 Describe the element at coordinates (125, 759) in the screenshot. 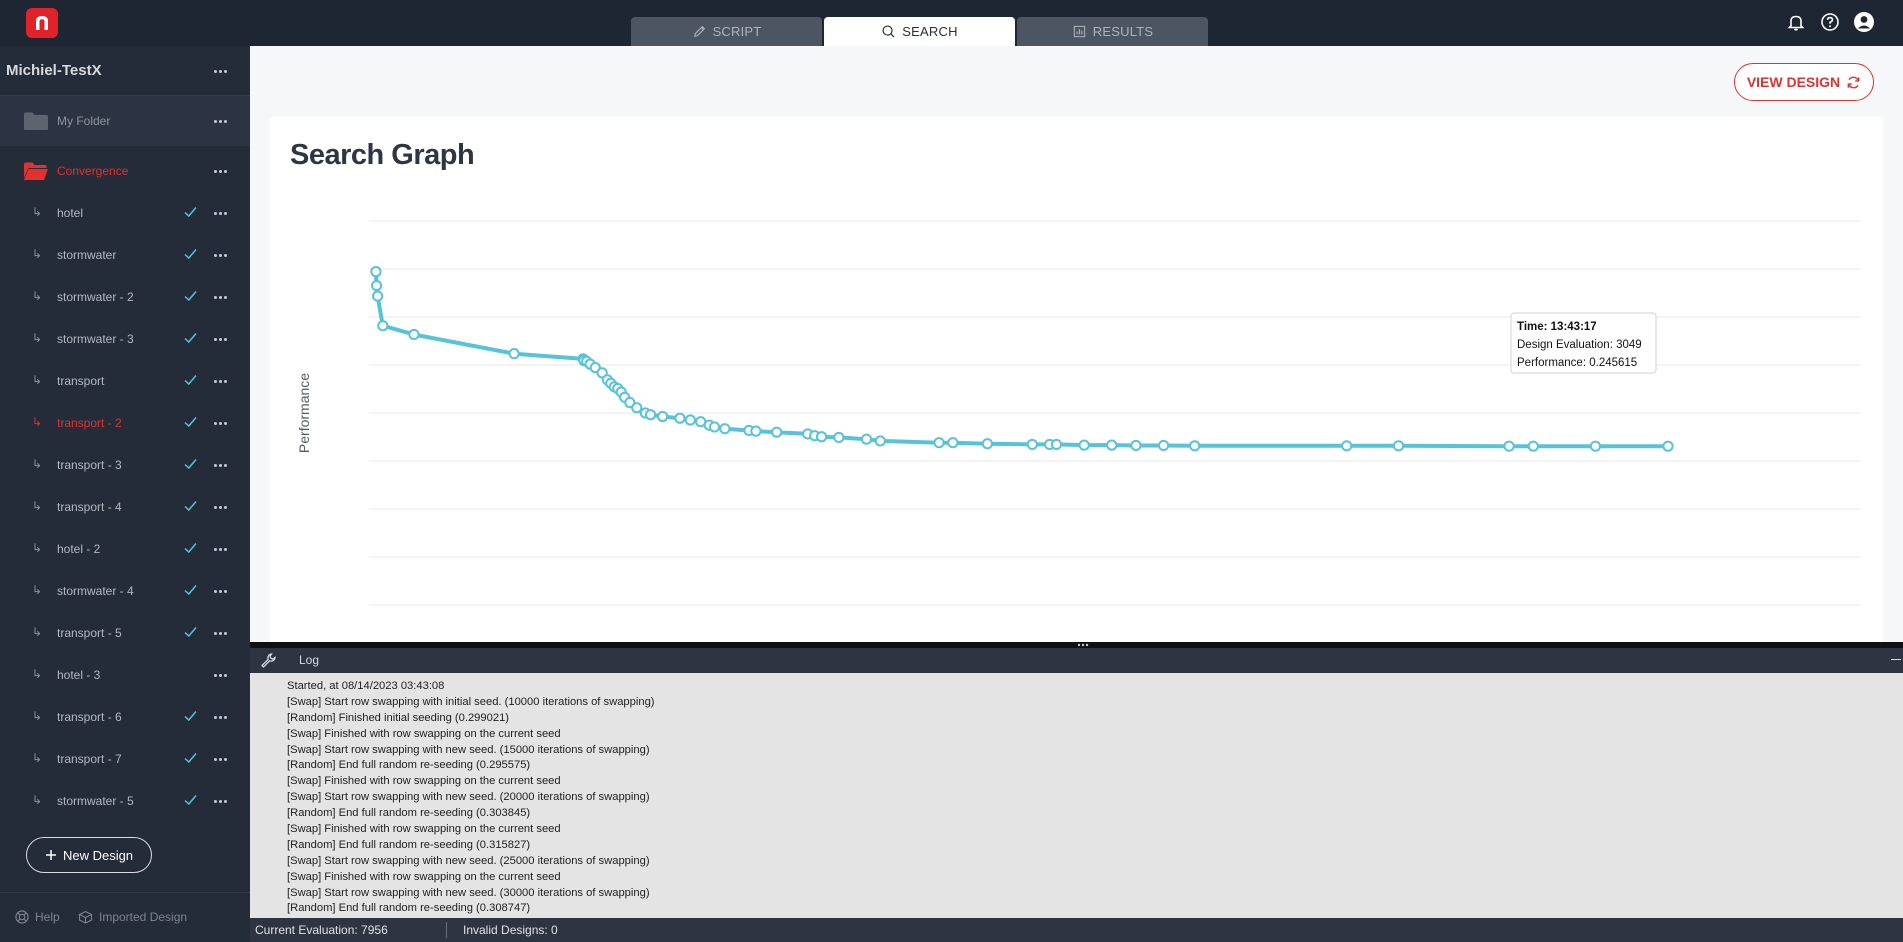

I see `design-item: ↳ transport - 7` at that location.